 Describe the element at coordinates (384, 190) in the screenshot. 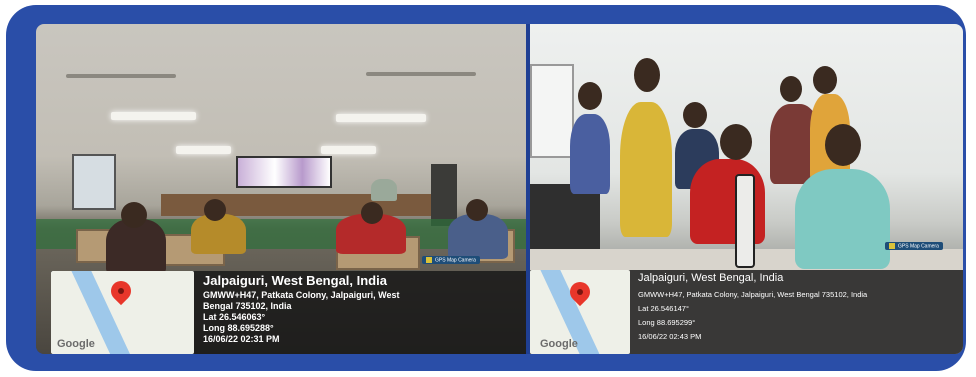

I see `presenter` at that location.